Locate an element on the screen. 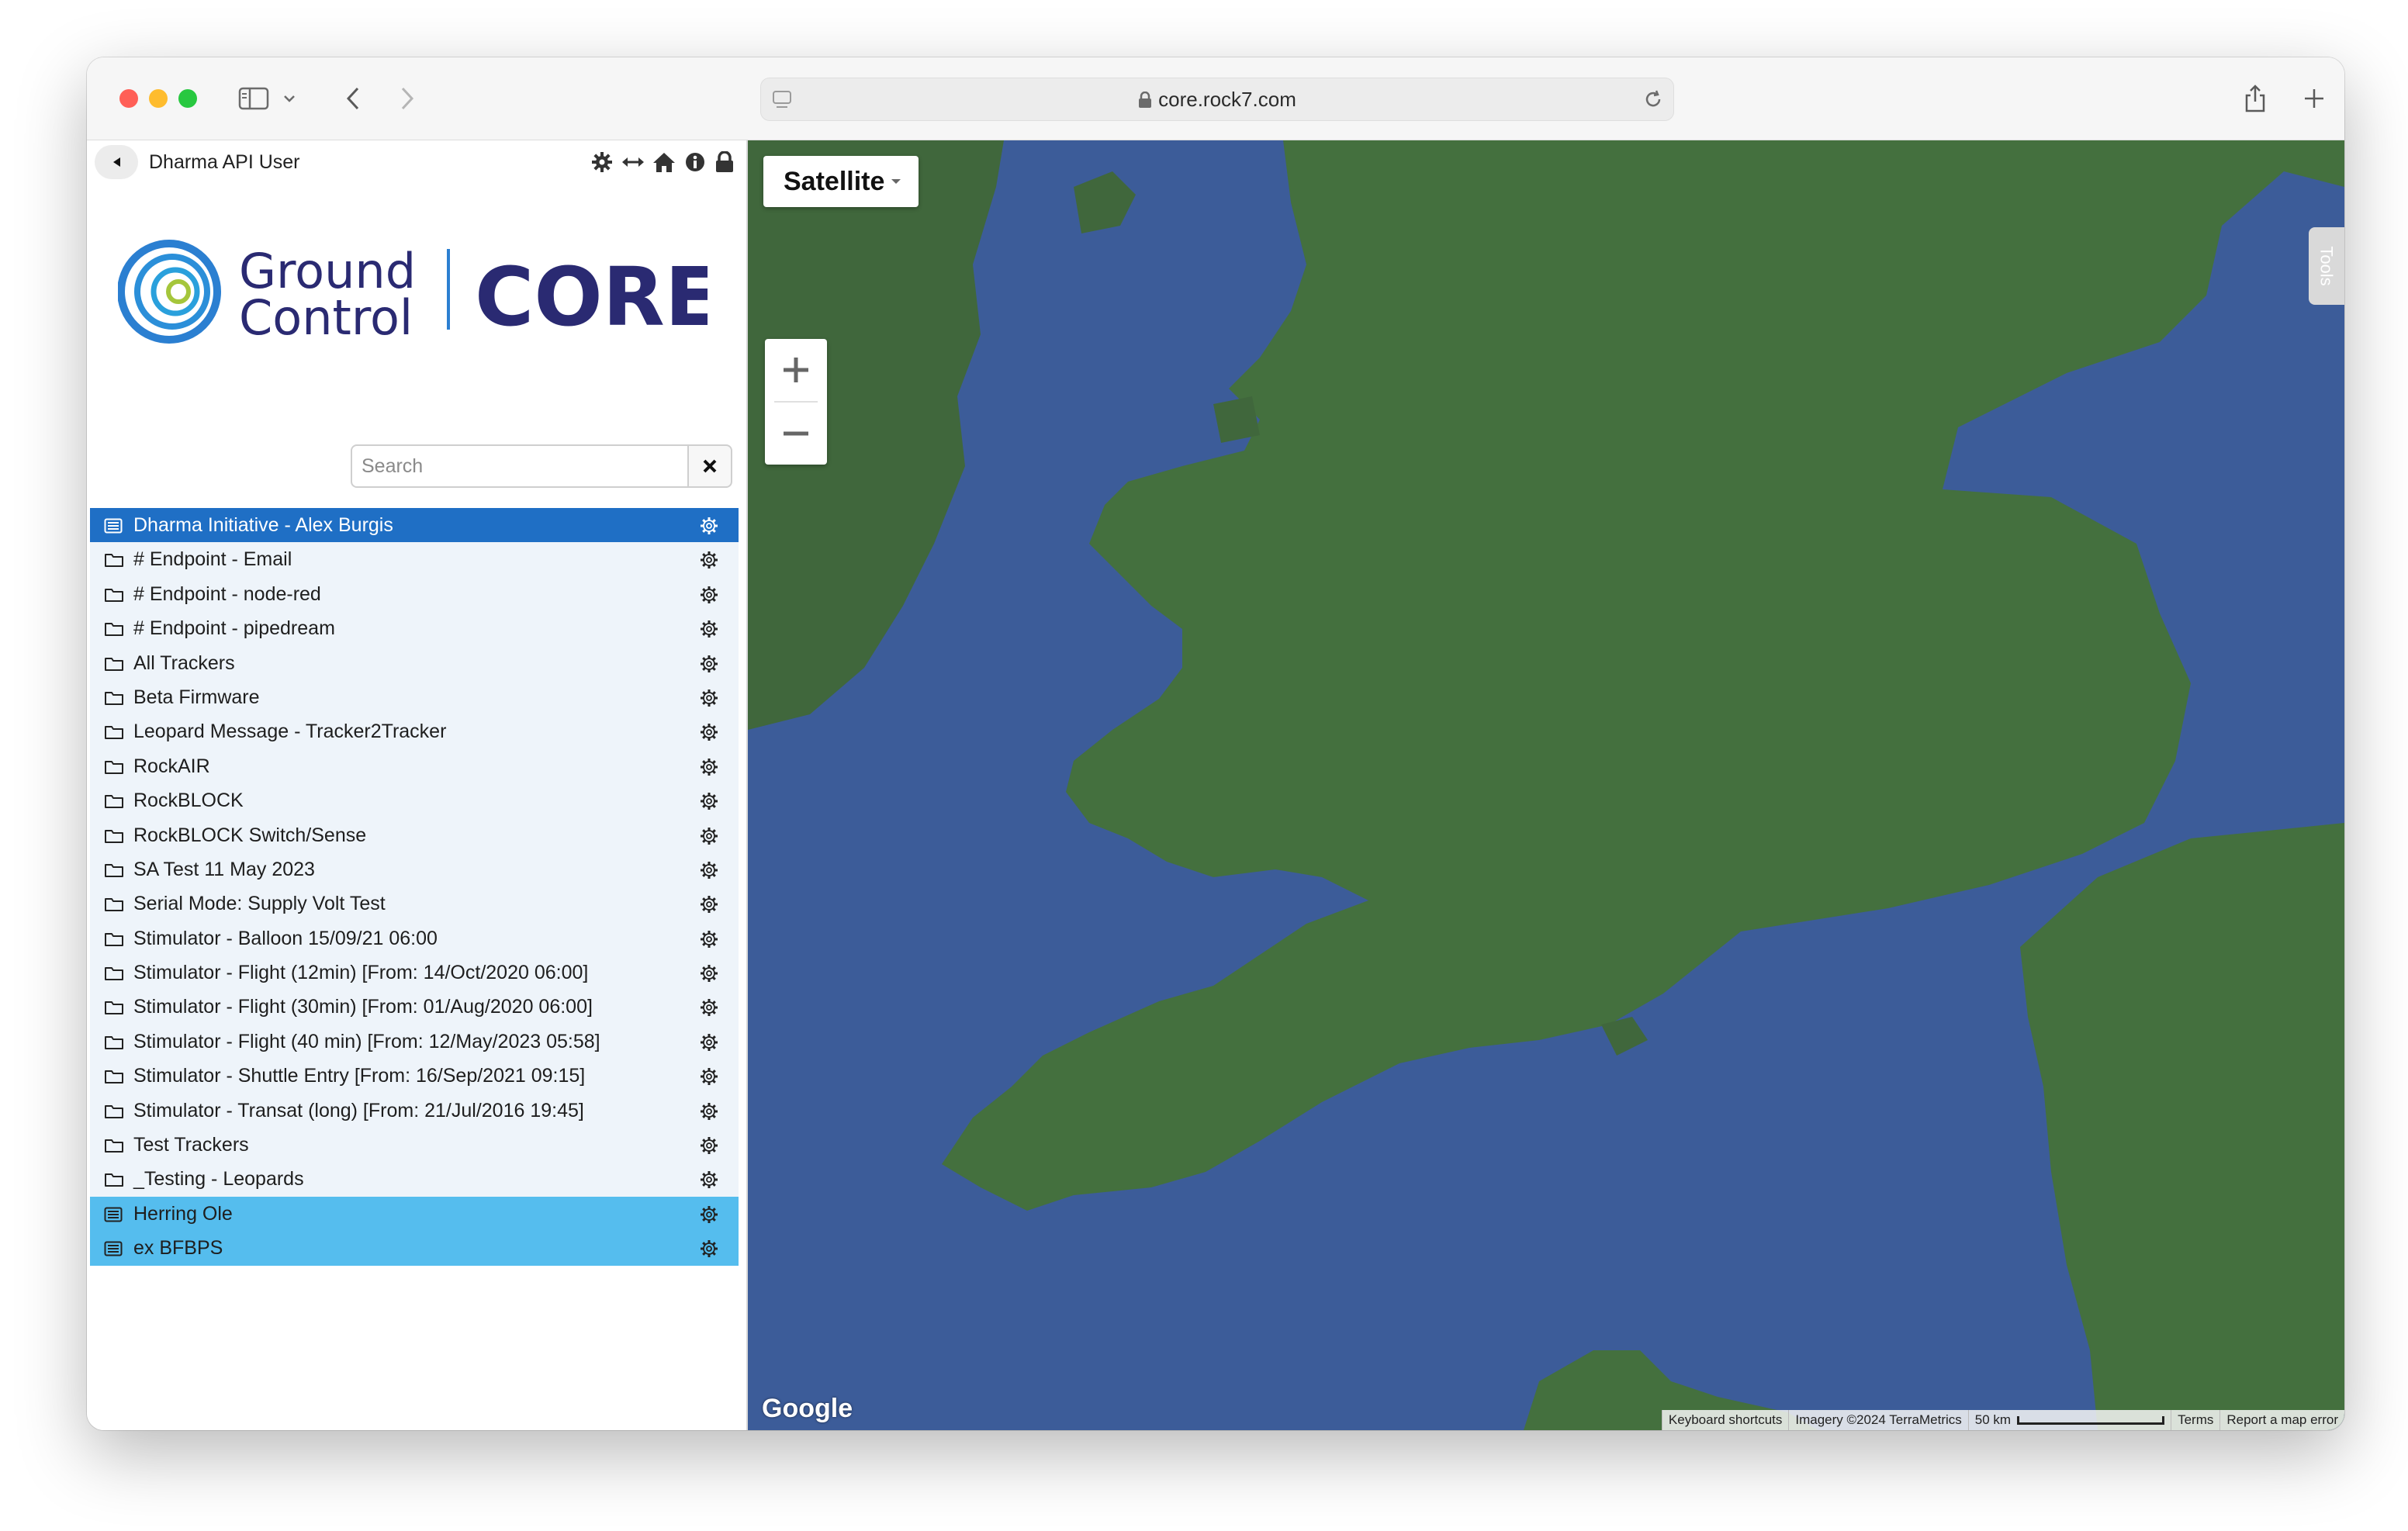 This screenshot has width=2408, height=1531. brand-divider is located at coordinates (448, 289).